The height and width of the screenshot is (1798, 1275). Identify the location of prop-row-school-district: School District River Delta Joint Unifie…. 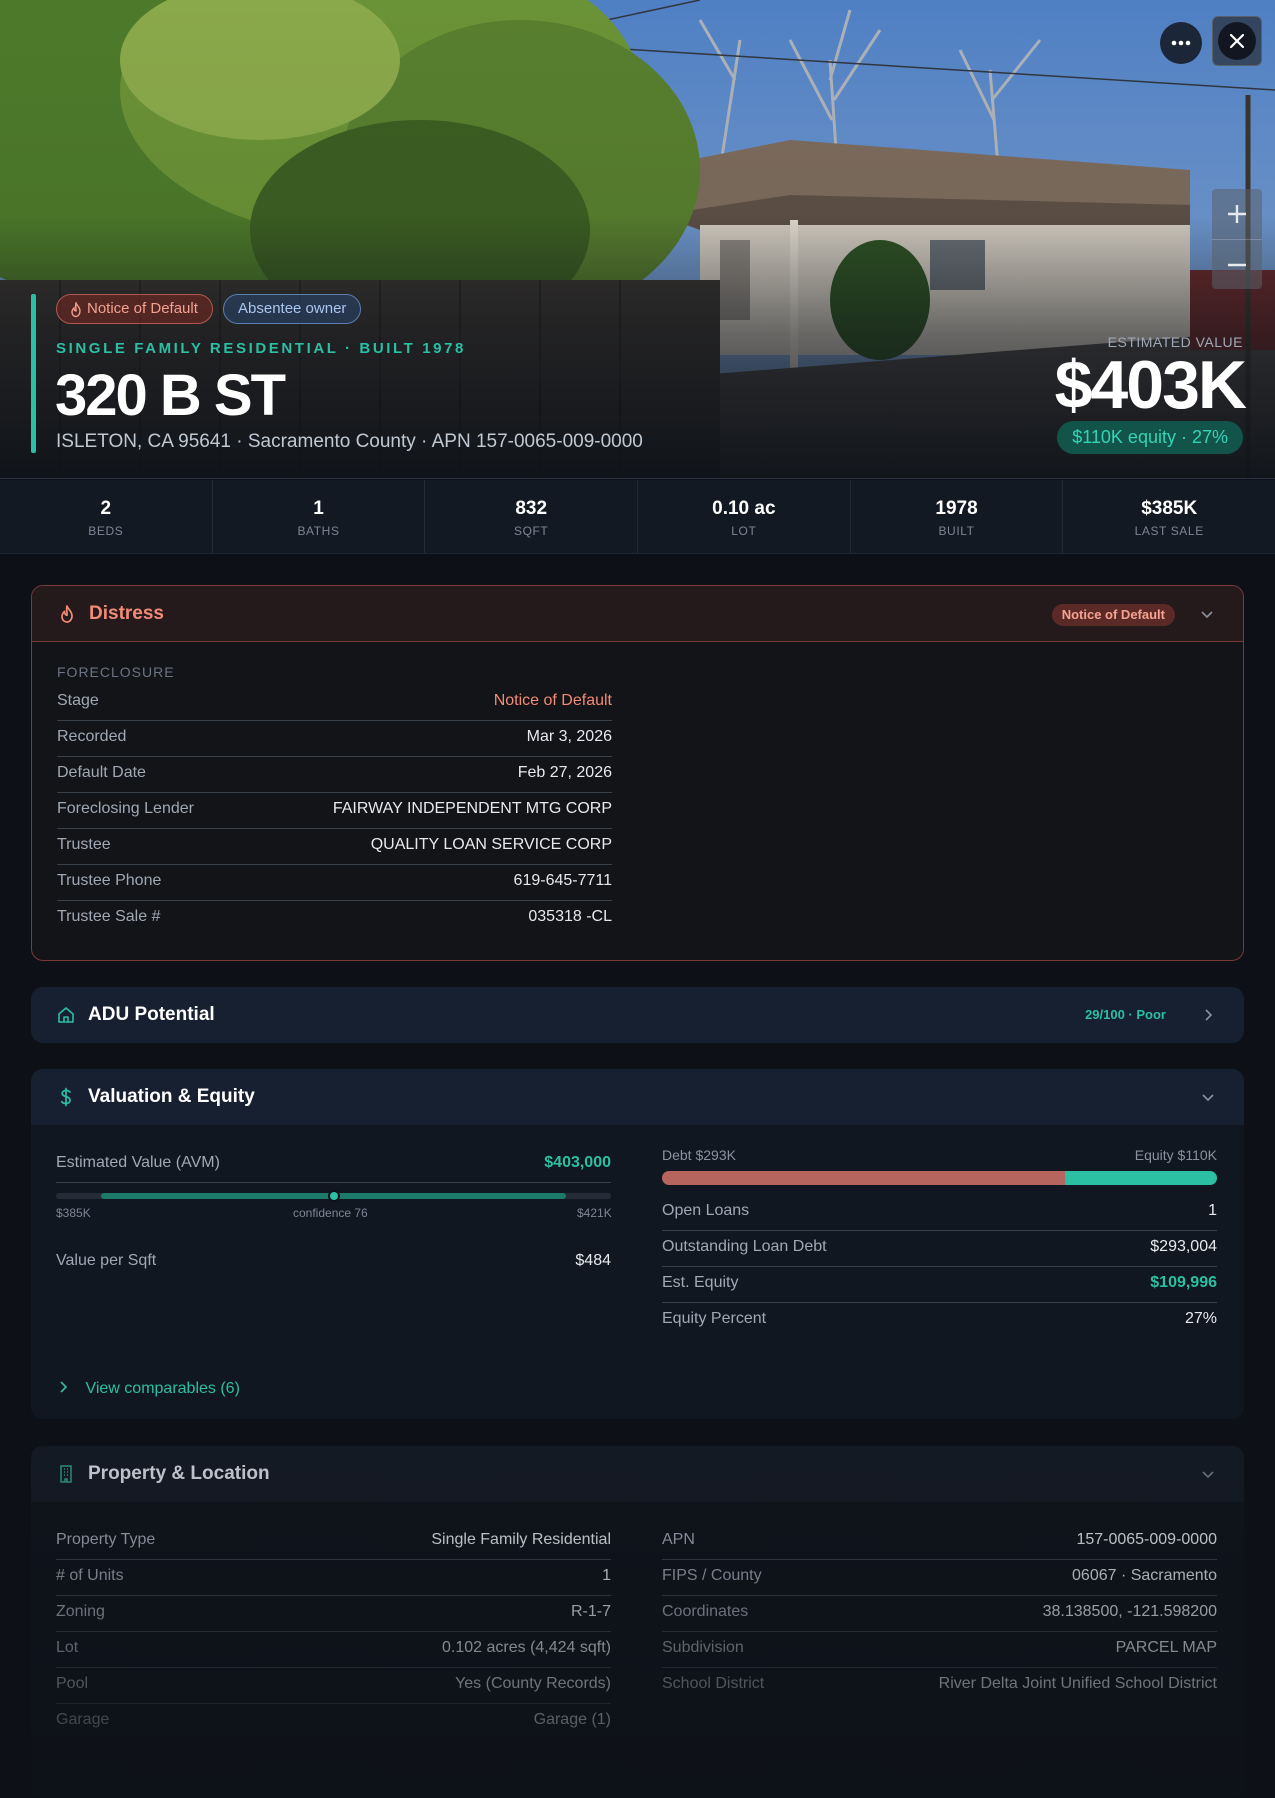
(939, 1686).